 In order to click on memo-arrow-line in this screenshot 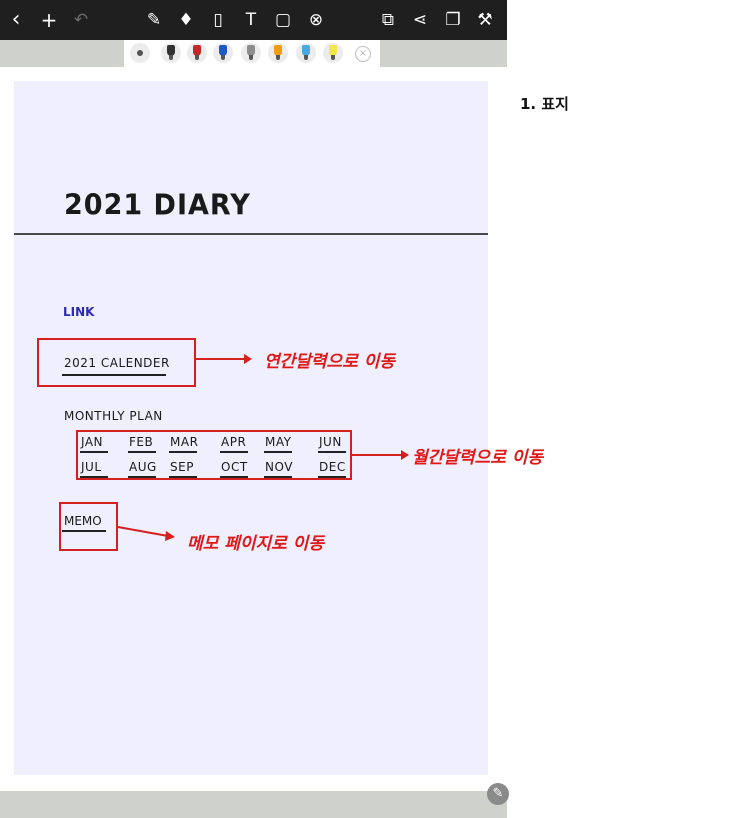, I will do `click(143, 531)`.